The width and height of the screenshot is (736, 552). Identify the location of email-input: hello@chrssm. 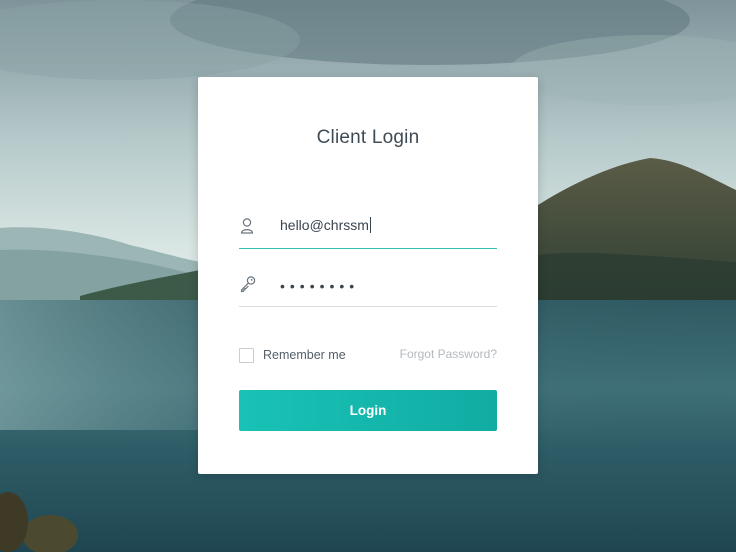
(325, 225).